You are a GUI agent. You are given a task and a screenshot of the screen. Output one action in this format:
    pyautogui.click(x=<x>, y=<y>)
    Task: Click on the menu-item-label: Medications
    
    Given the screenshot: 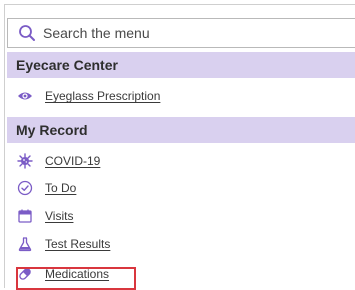 What is the action you would take?
    pyautogui.click(x=77, y=274)
    